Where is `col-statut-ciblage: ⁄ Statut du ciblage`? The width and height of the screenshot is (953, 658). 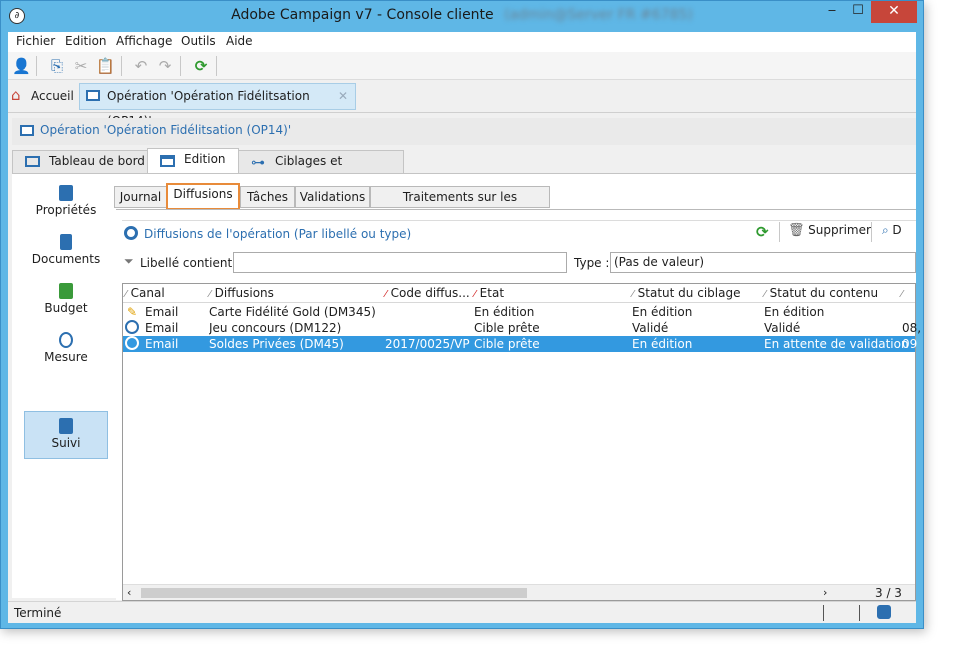 col-statut-ciblage: ⁄ Statut du ciblage is located at coordinates (686, 293).